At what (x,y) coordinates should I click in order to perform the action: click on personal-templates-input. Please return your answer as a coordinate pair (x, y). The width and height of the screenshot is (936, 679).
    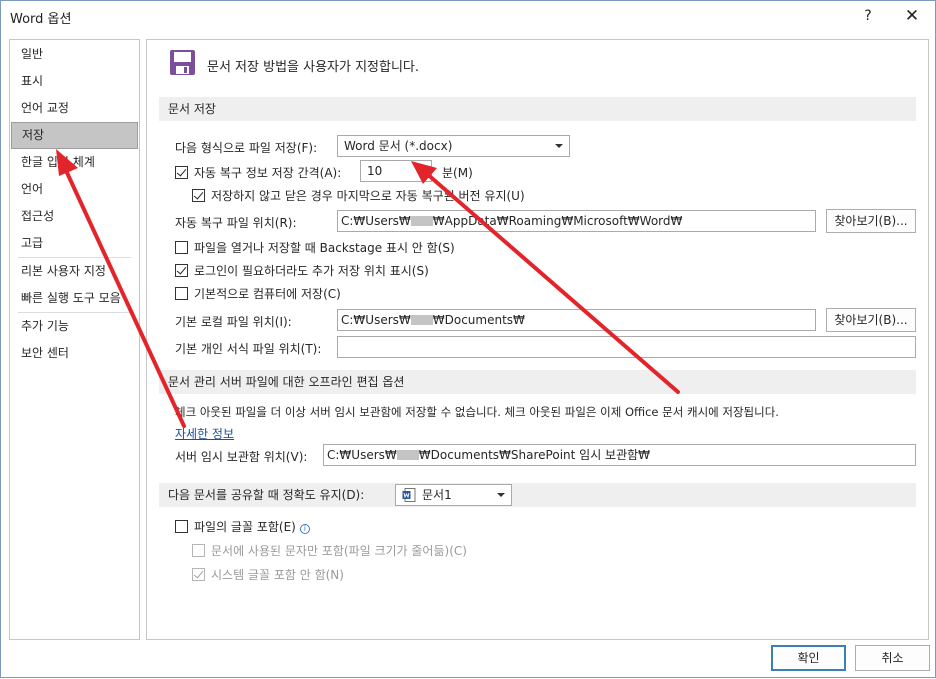
    Looking at the image, I should click on (626, 347).